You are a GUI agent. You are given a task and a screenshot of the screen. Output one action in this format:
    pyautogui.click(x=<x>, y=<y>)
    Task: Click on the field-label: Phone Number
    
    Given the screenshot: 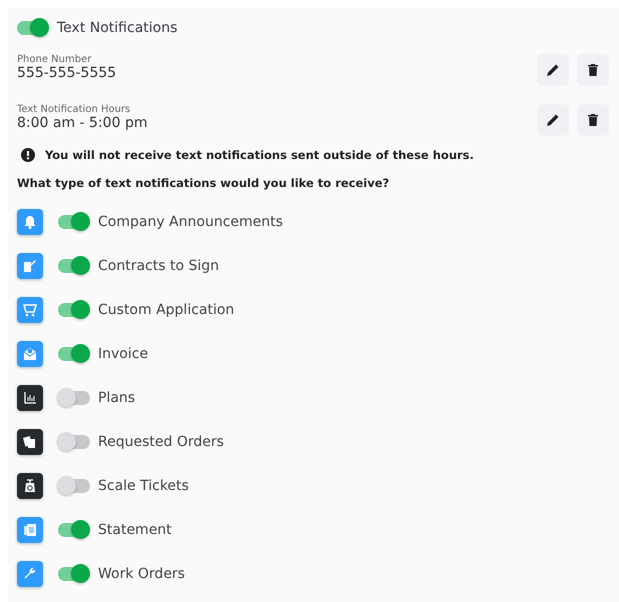 What is the action you would take?
    pyautogui.click(x=54, y=59)
    